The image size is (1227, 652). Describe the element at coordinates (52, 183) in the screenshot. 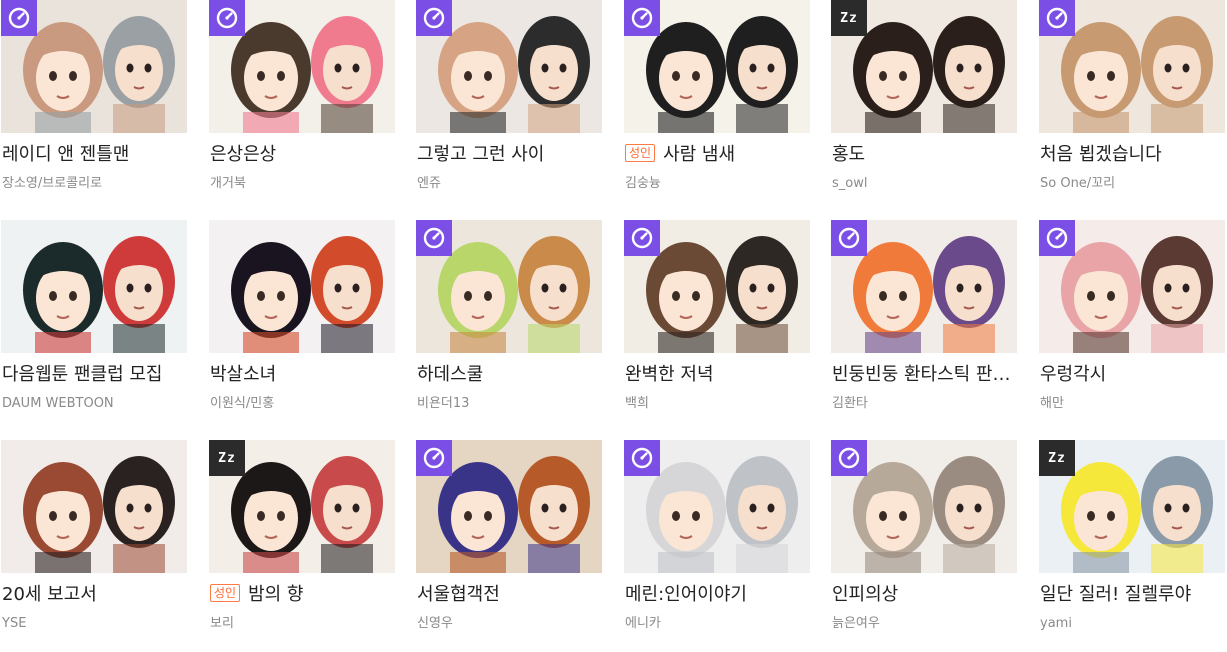

I see `webtoon-author: 장소영/브로콜리로` at that location.